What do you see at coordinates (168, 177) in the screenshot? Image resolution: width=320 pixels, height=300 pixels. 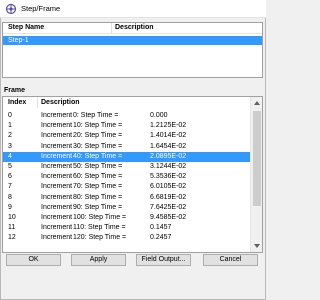 I see `step-time-value-cell: 5.3536E-02` at bounding box center [168, 177].